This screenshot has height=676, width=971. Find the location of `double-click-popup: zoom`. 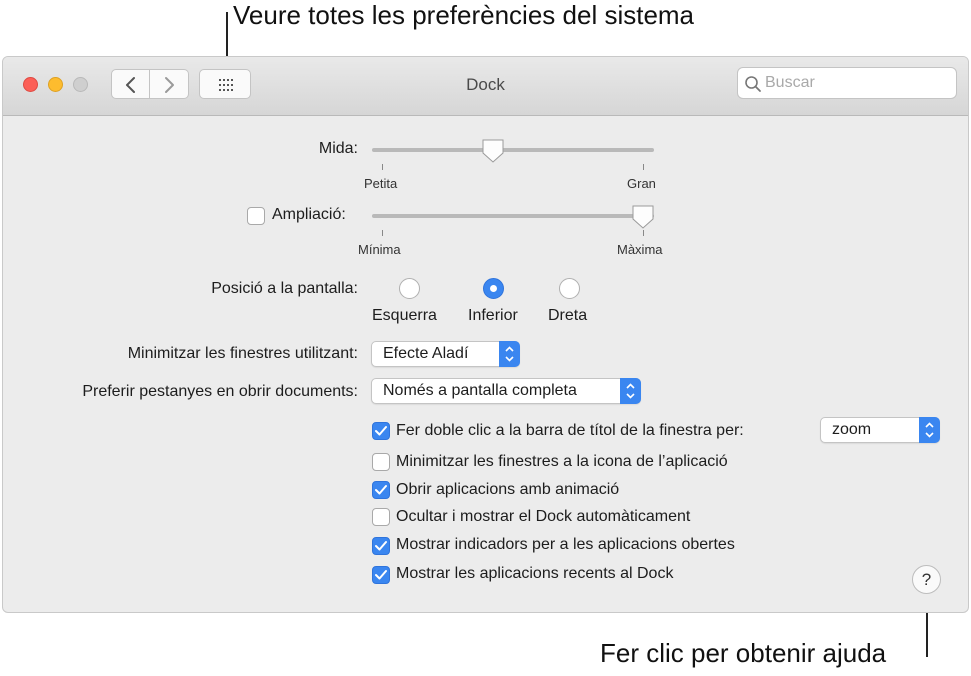

double-click-popup: zoom is located at coordinates (880, 430).